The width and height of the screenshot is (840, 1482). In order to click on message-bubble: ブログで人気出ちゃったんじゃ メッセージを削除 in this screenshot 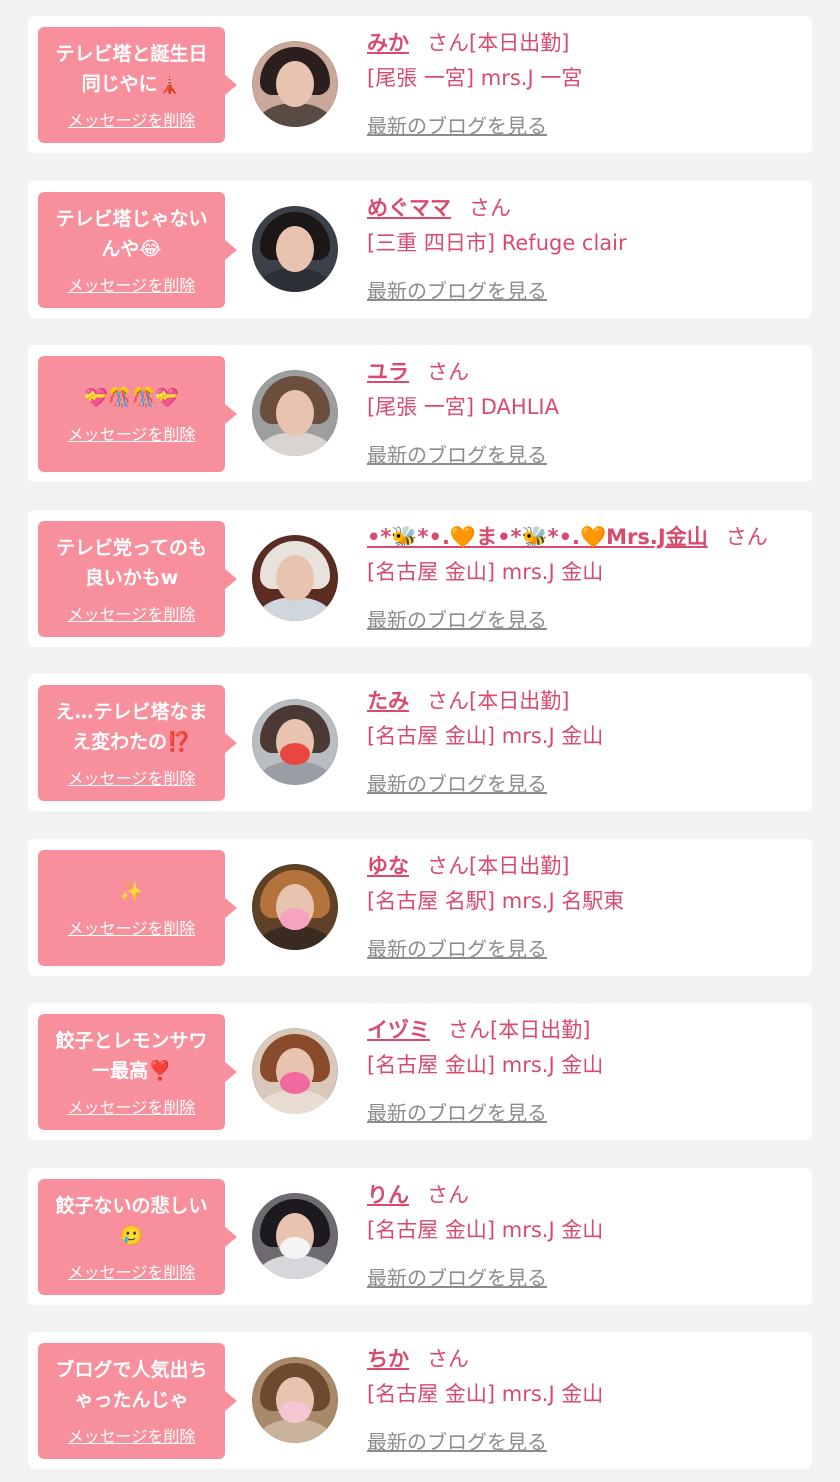, I will do `click(137, 1401)`.